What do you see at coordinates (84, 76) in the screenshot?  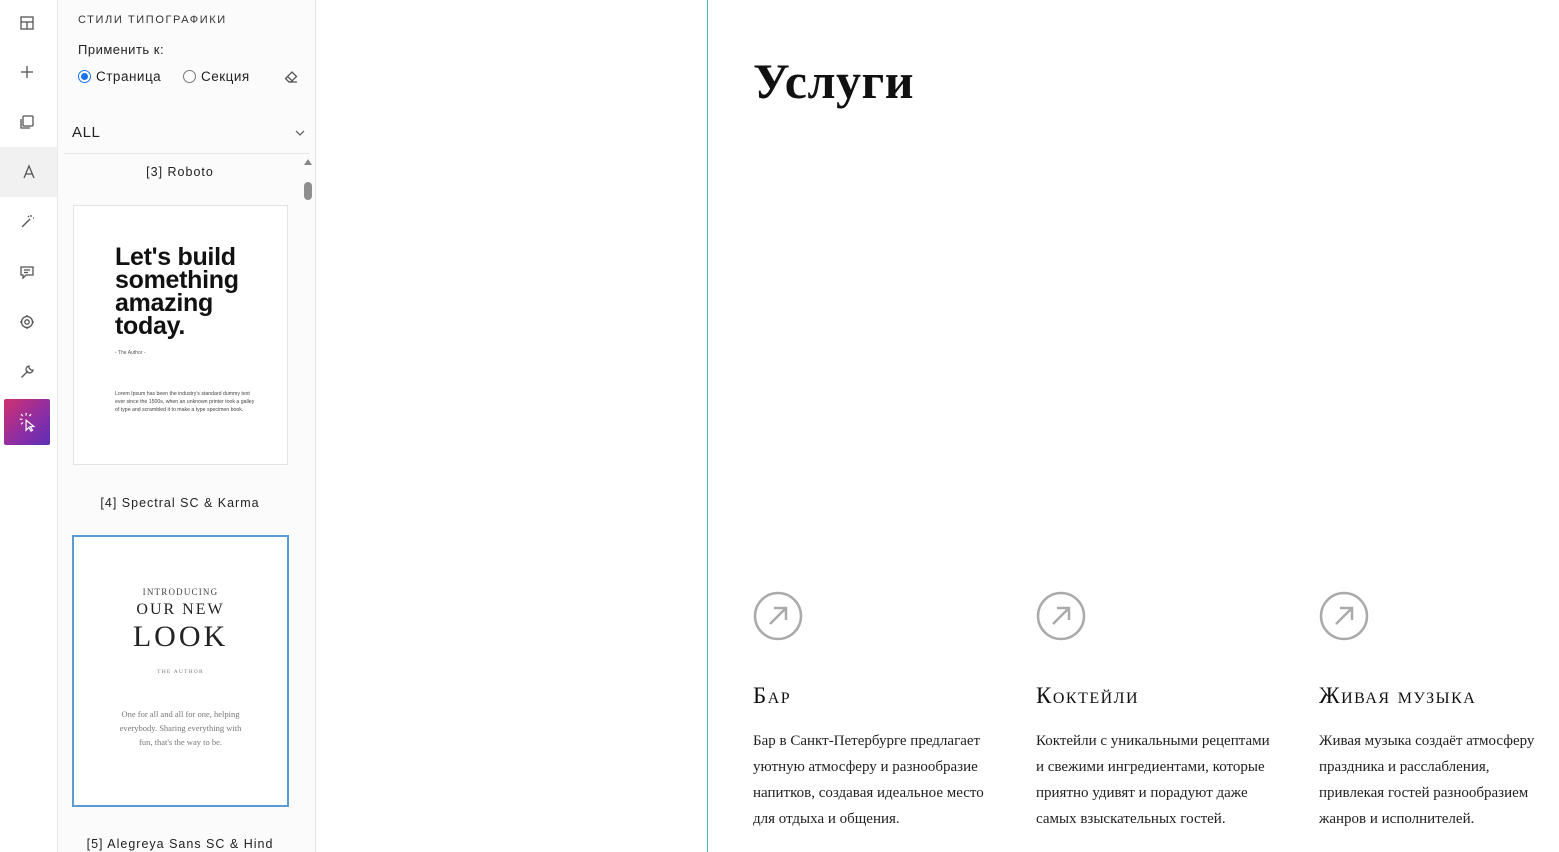 I see `radio-page-control` at bounding box center [84, 76].